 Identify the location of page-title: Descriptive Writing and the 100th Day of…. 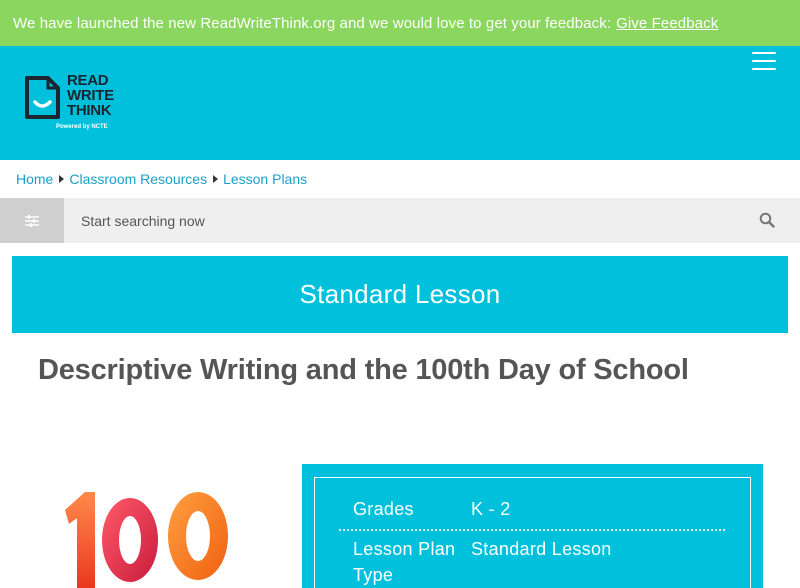
(363, 370).